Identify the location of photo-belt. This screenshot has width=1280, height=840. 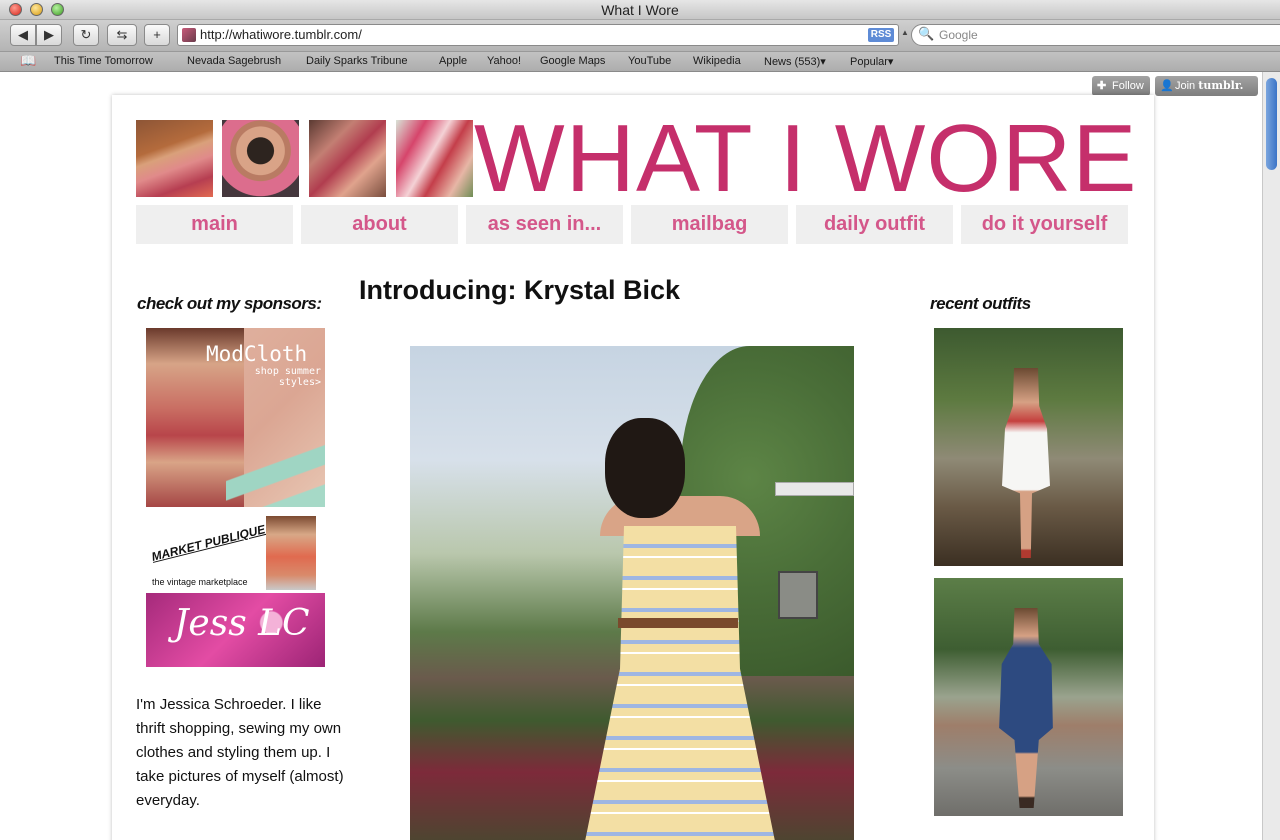
(678, 623).